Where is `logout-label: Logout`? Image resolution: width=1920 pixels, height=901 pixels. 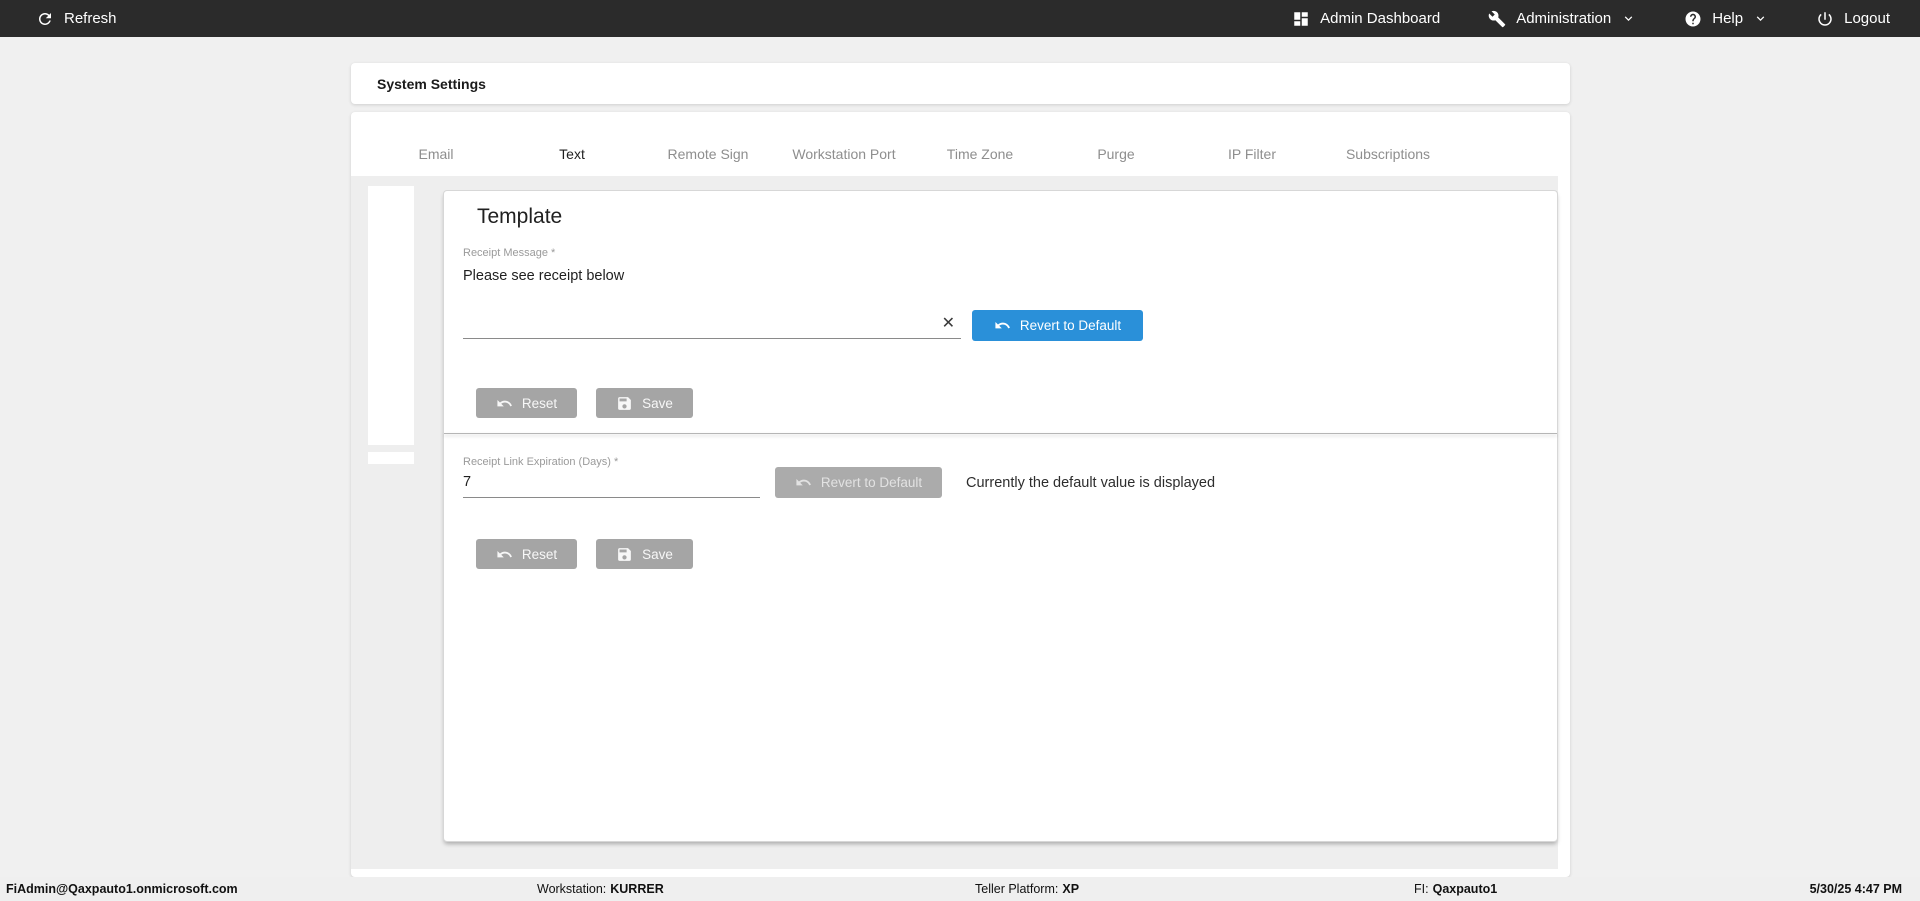 logout-label: Logout is located at coordinates (1867, 18).